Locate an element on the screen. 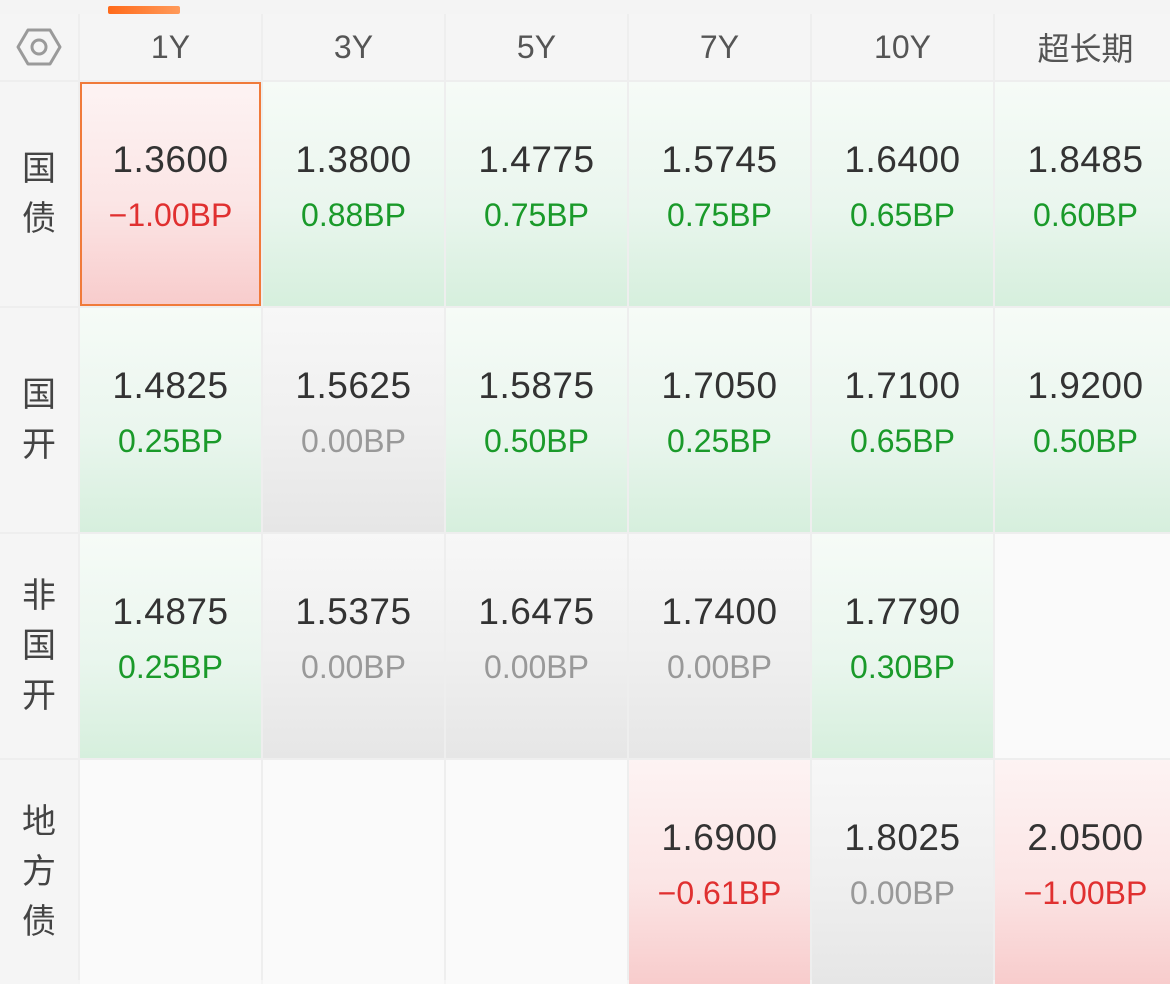 This screenshot has height=984, width=1170. yield-cell: 1.4825 0.25BP is located at coordinates (170, 420).